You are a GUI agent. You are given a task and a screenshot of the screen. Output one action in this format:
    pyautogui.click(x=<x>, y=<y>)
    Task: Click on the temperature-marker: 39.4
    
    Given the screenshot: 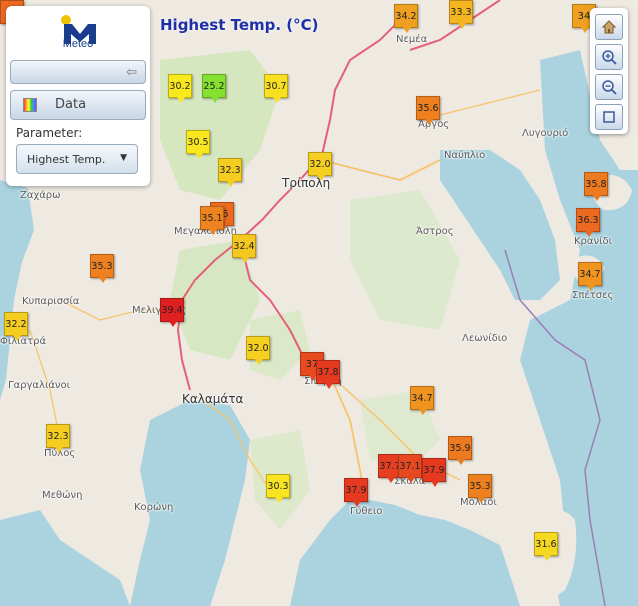 What is the action you would take?
    pyautogui.click(x=172, y=312)
    